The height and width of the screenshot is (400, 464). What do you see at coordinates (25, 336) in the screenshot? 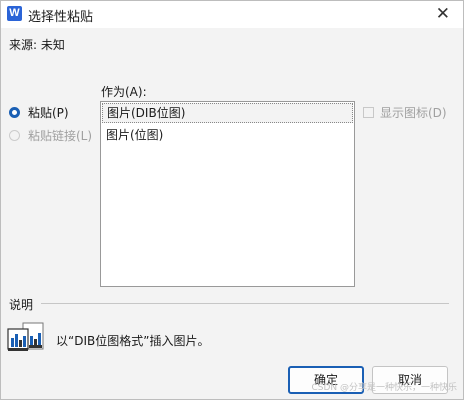
I see `paste-picture-icon` at bounding box center [25, 336].